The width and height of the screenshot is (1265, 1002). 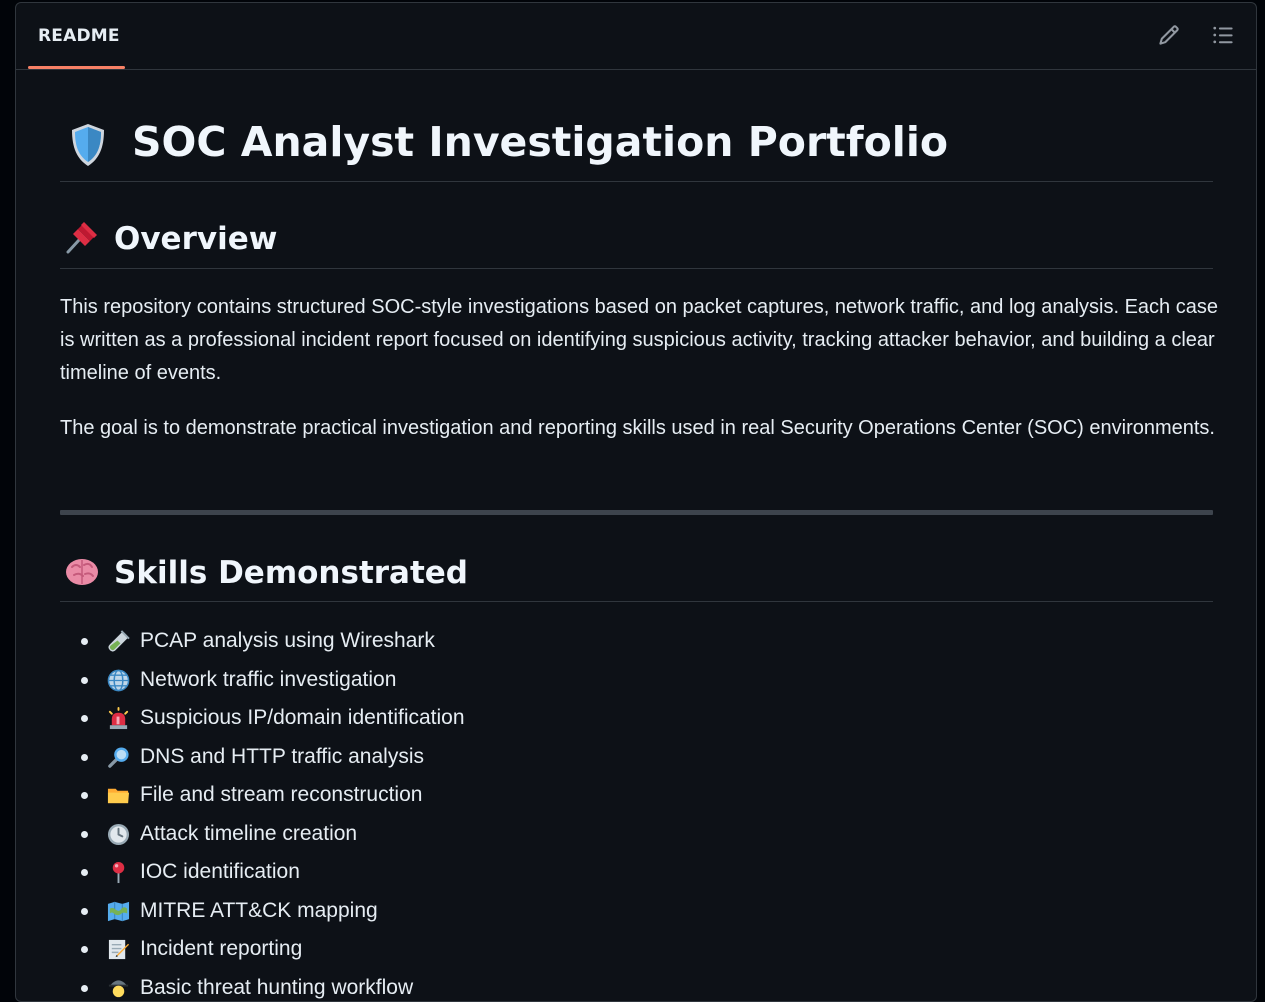 I want to click on table-of-contents-button, so click(x=1223, y=35).